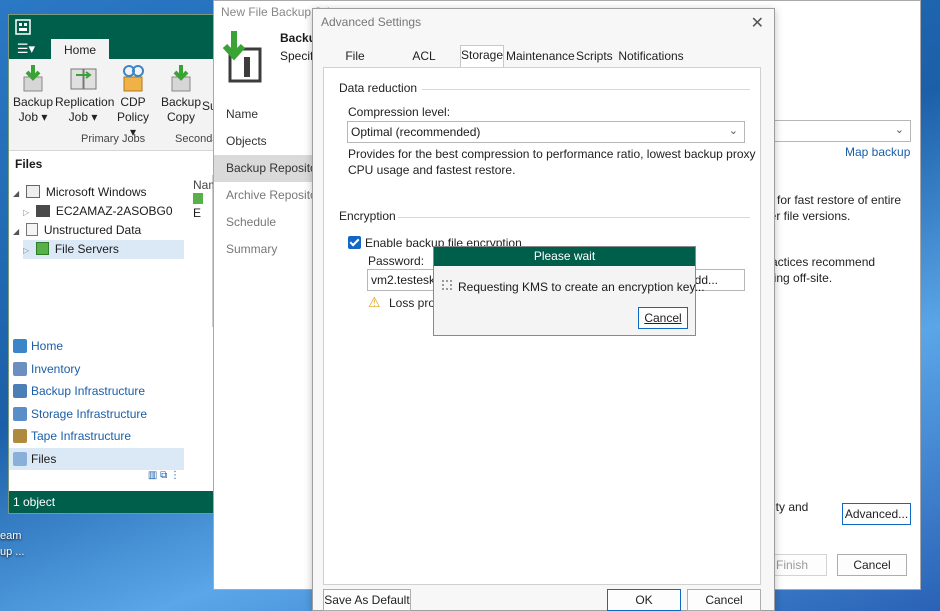  What do you see at coordinates (84, 94) in the screenshot?
I see `replication-job-button: Replication Job ▾` at bounding box center [84, 94].